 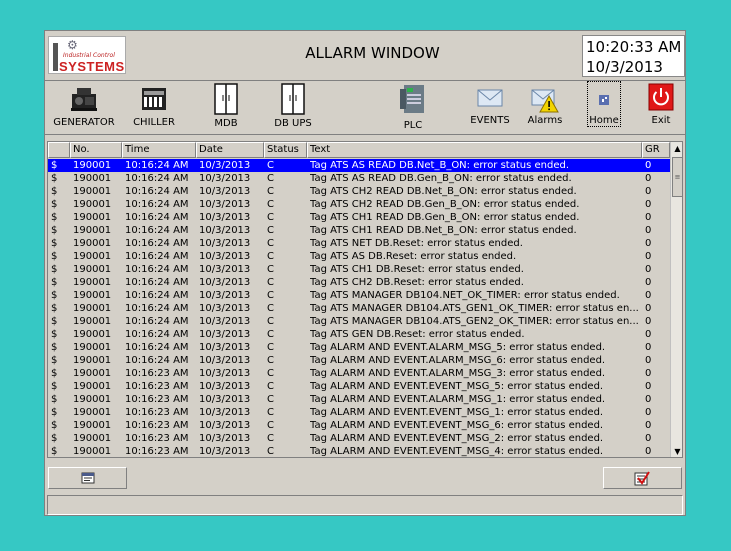 I want to click on nav-alarms-button: Alarms, so click(x=545, y=107).